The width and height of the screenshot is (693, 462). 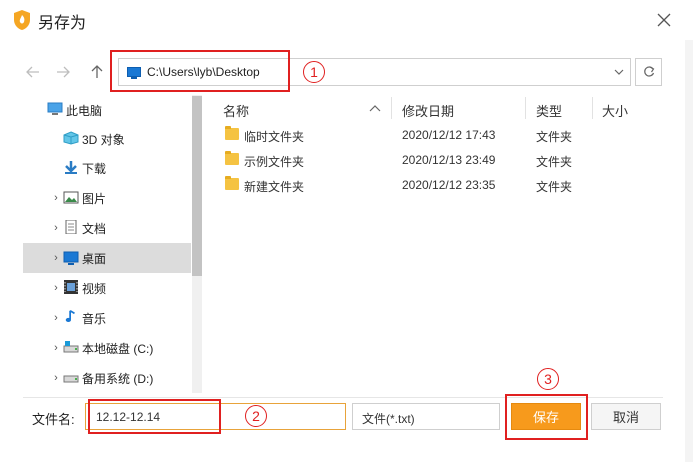 What do you see at coordinates (94, 319) in the screenshot?
I see `tree-label: 音乐` at bounding box center [94, 319].